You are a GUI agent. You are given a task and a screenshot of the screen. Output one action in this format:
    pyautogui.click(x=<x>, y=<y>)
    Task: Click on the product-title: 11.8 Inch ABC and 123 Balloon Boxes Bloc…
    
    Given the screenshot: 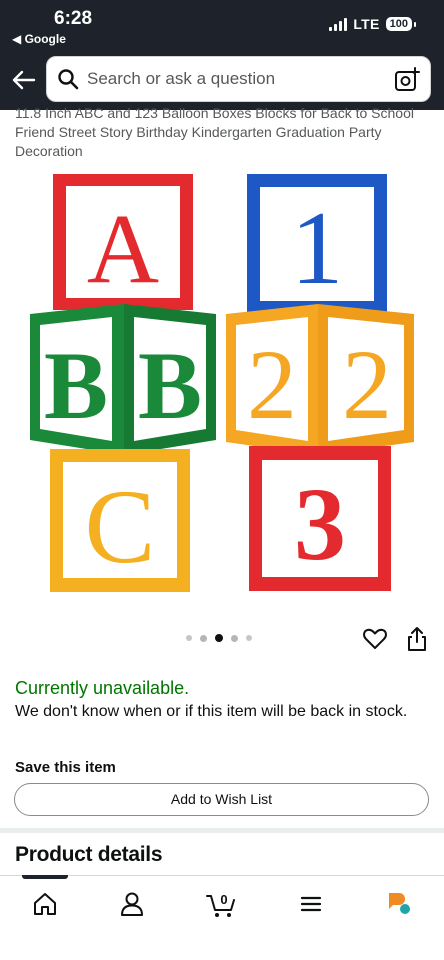 What is the action you would take?
    pyautogui.click(x=214, y=132)
    